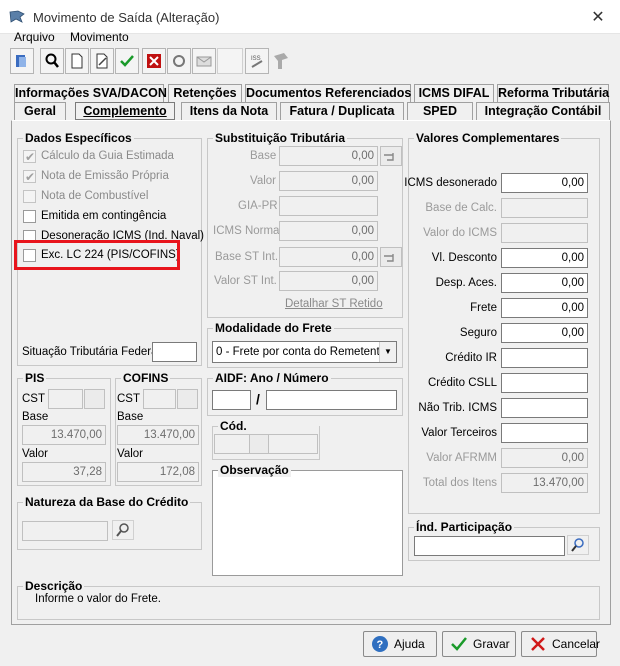 The image size is (620, 666). What do you see at coordinates (400, 644) in the screenshot?
I see `ajuda-button: ? Ajuda` at bounding box center [400, 644].